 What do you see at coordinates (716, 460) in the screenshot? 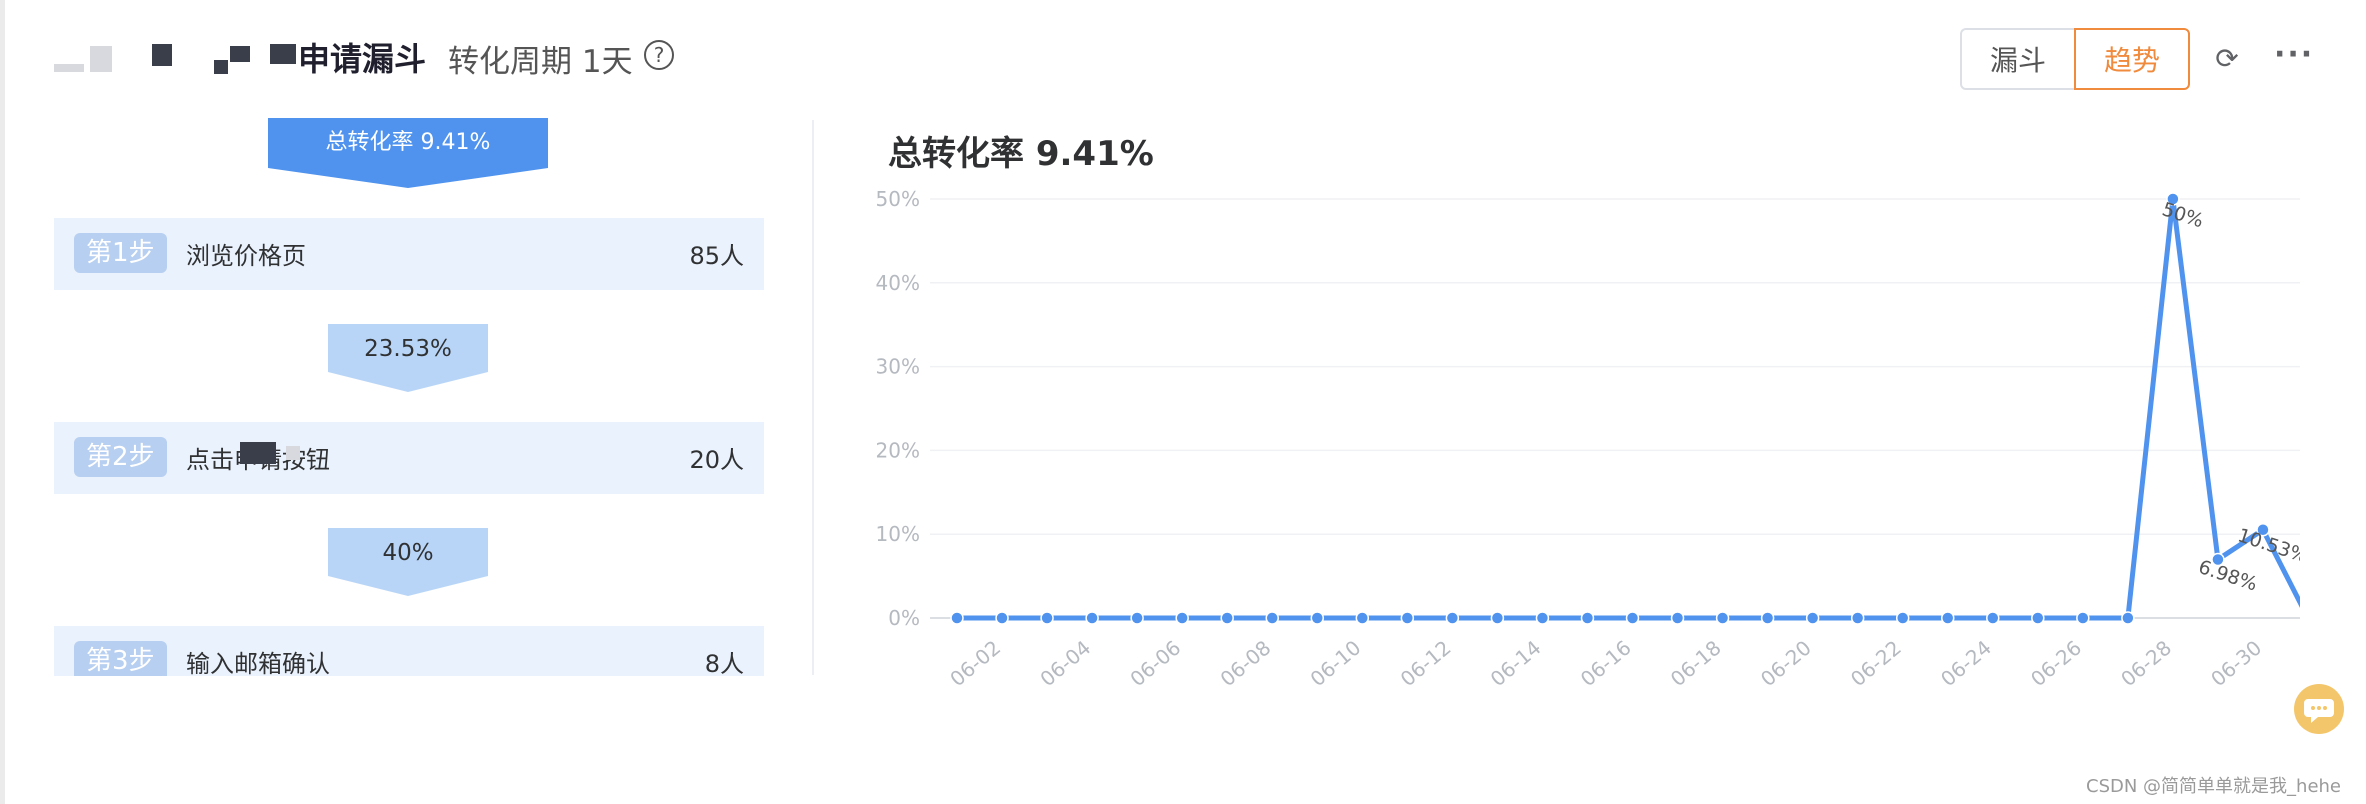
I see `step-count: 20人` at bounding box center [716, 460].